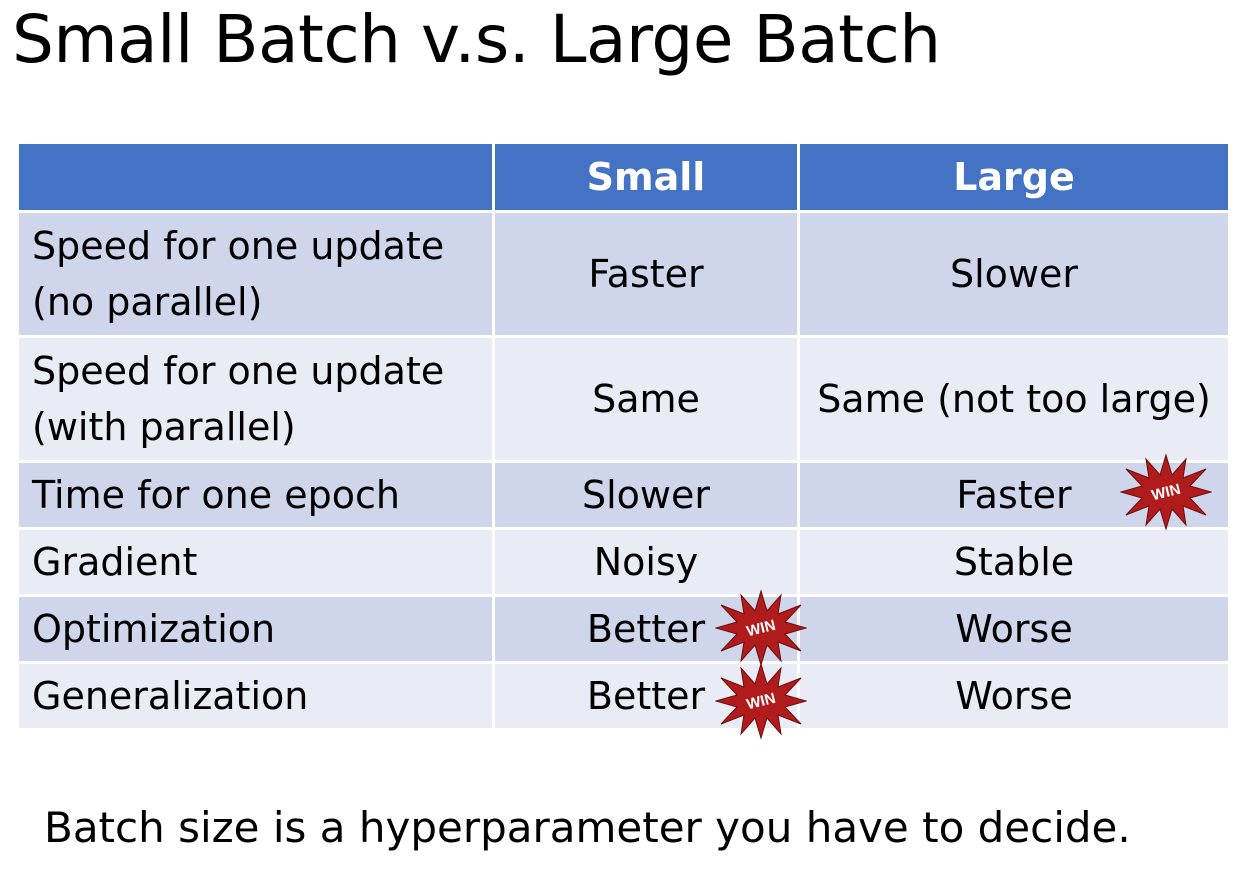 This screenshot has height=874, width=1244. I want to click on row-label-line1: Time for one epoch, so click(216, 495).